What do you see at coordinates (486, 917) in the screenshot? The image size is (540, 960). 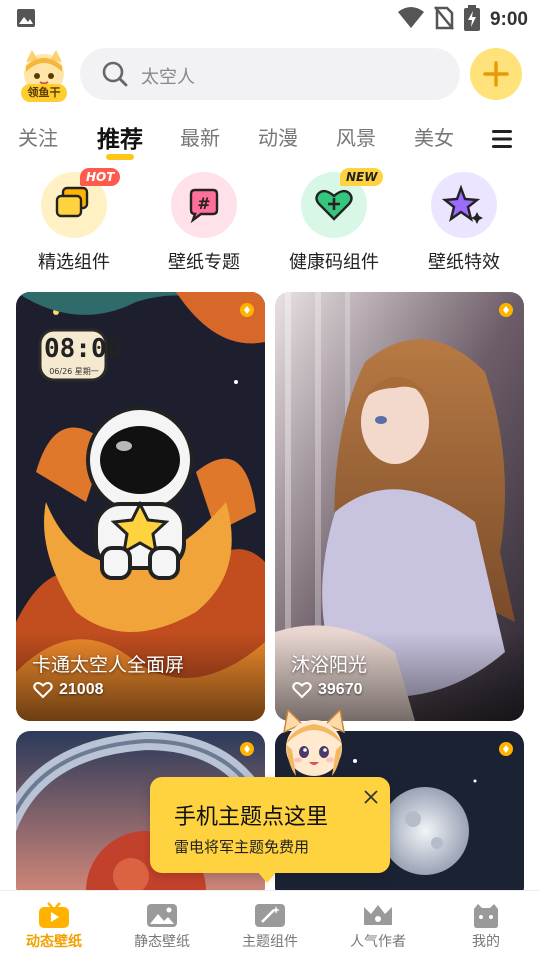 I see `profile-face-icon` at bounding box center [486, 917].